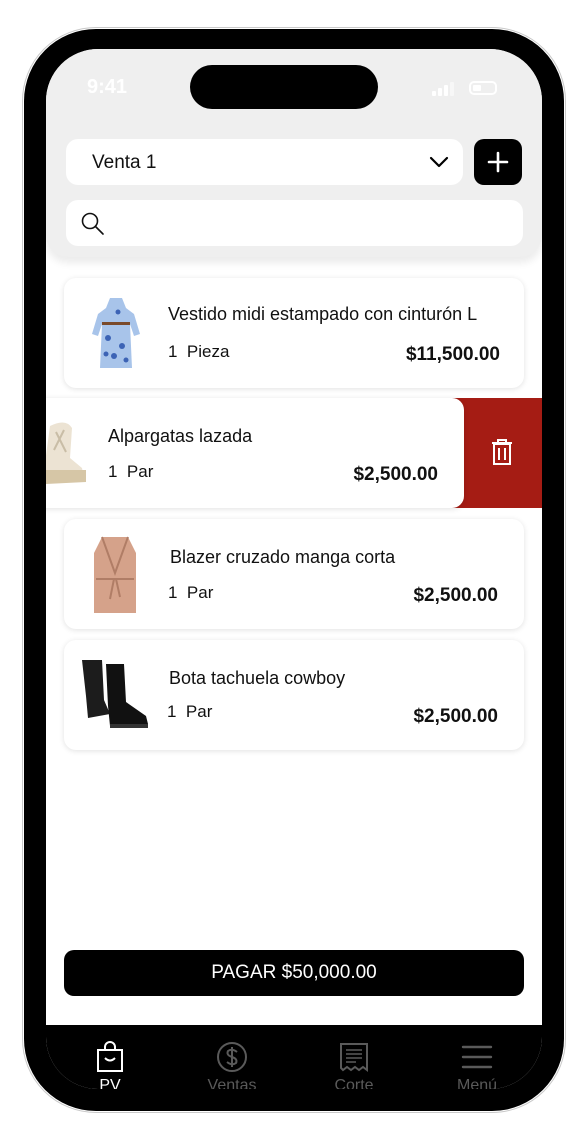 This screenshot has width=588, height=1131. Describe the element at coordinates (92, 223) in the screenshot. I see `search-icon` at that location.